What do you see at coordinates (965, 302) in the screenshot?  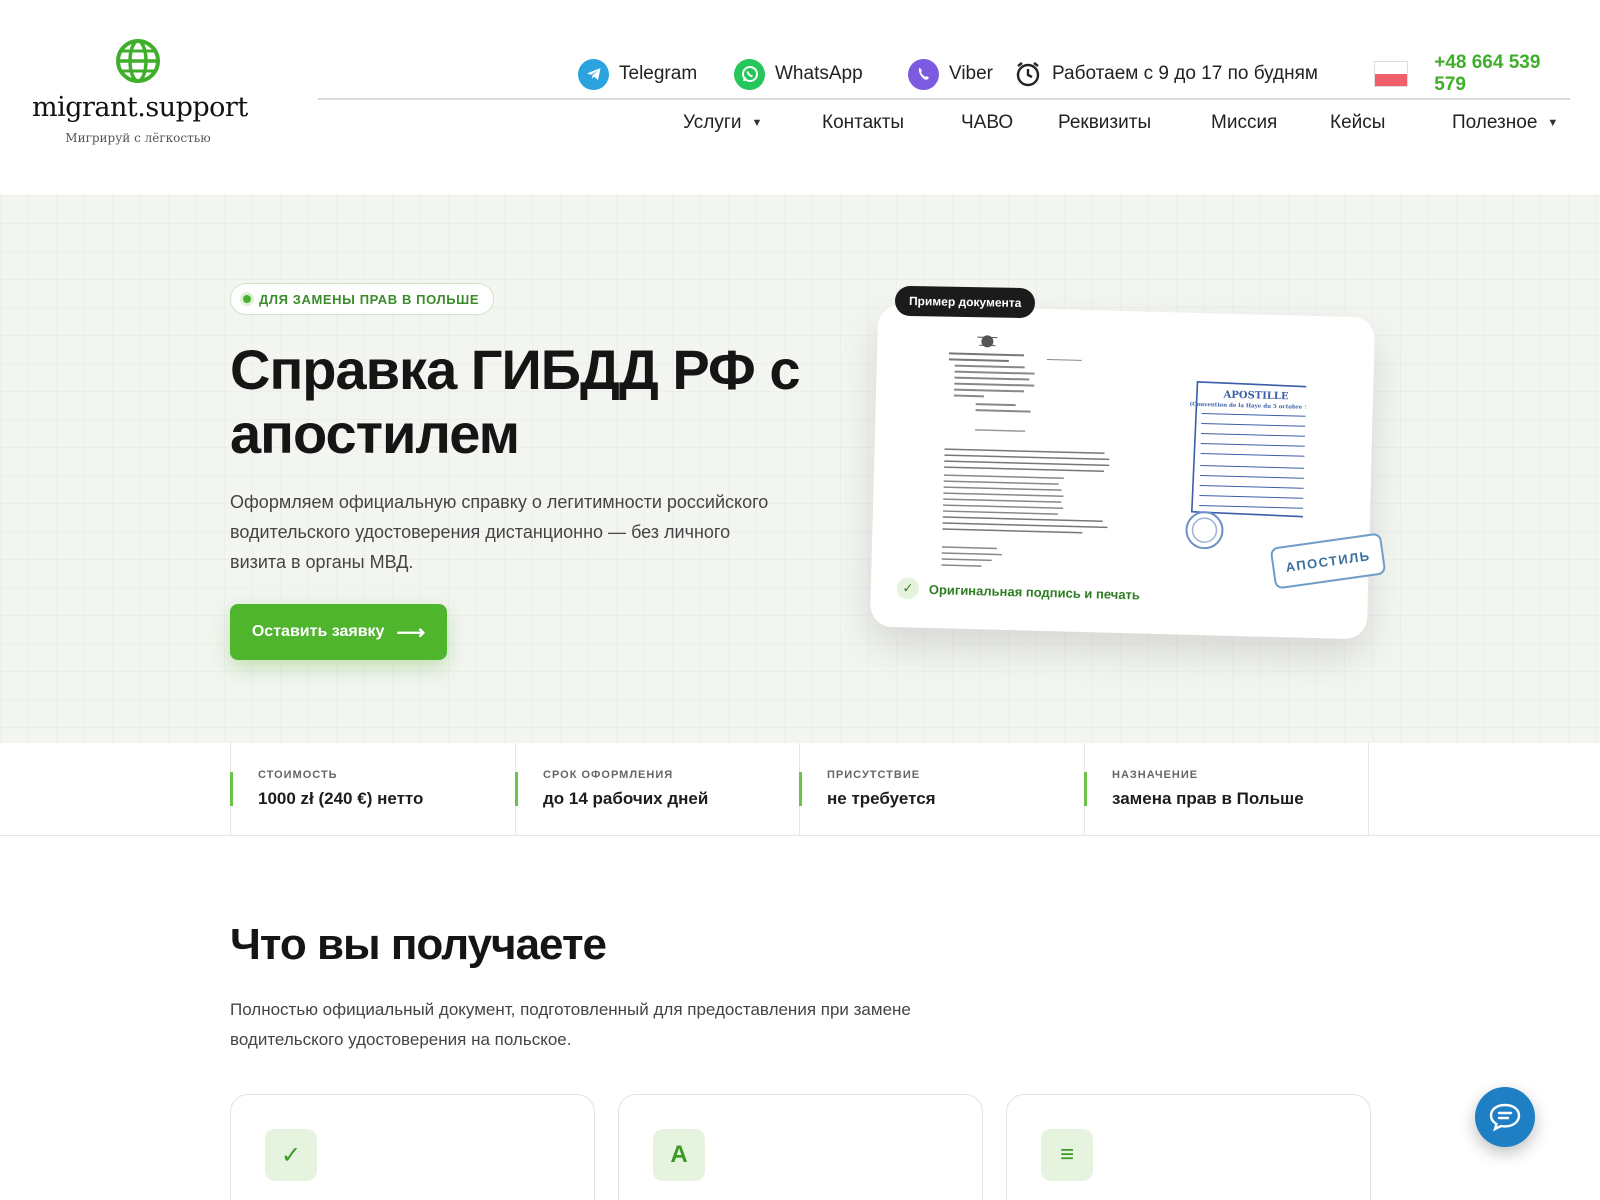 I see `document-sample-label: Пример документа` at bounding box center [965, 302].